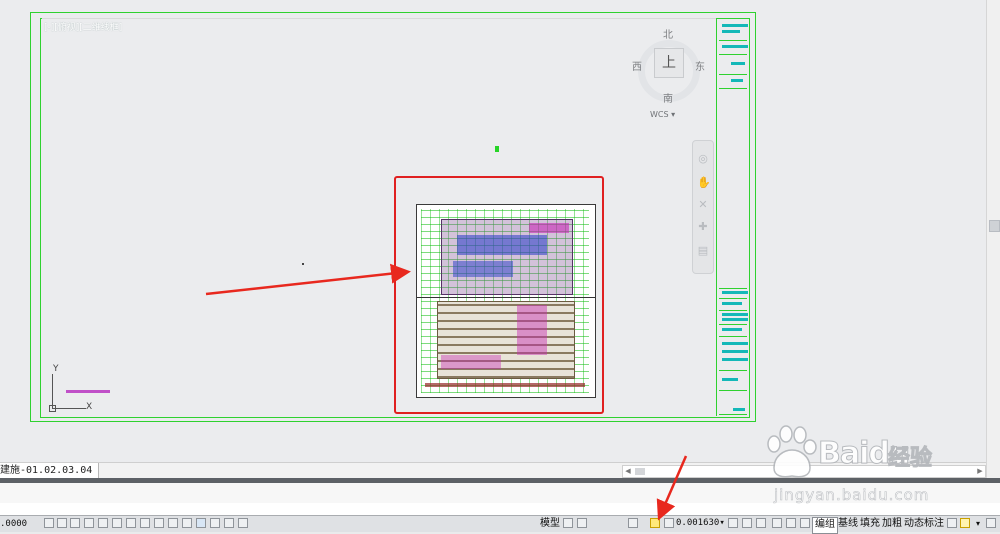  Describe the element at coordinates (13, 524) in the screenshot. I see `cursor-coordinates: .0000` at that location.